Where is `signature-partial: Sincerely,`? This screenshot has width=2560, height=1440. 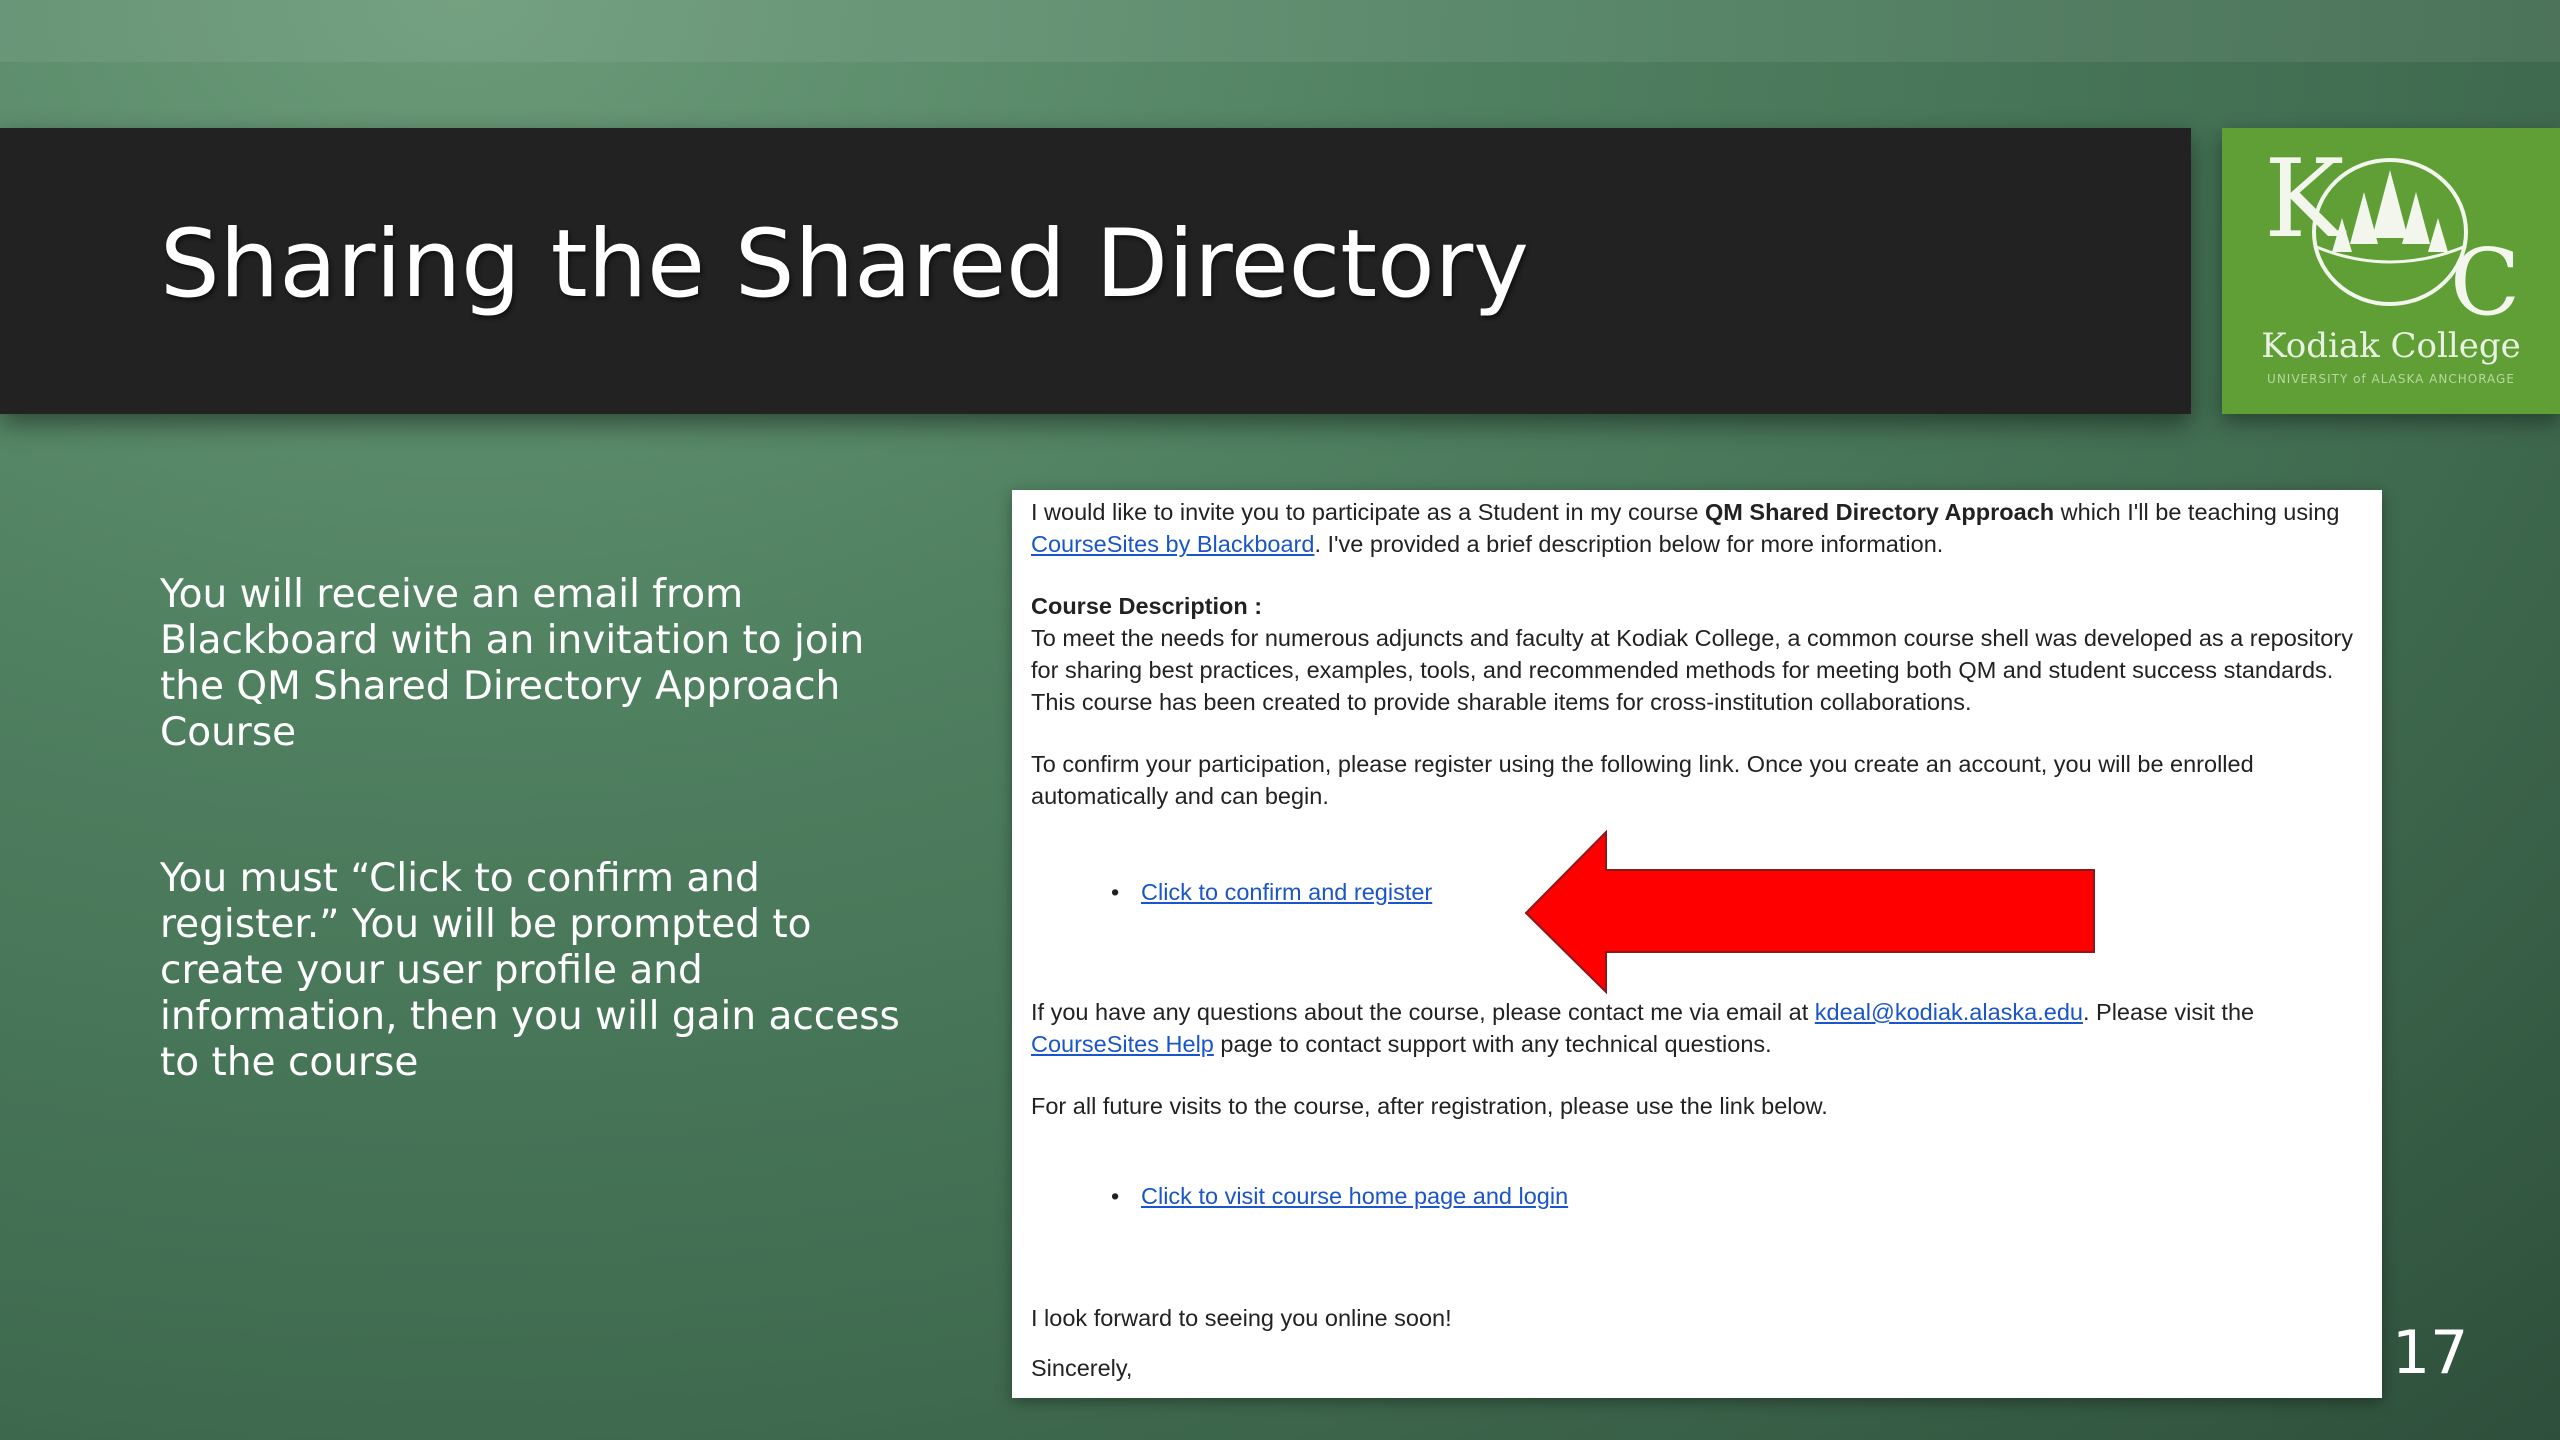
signature-partial: Sincerely, is located at coordinates (1082, 1368).